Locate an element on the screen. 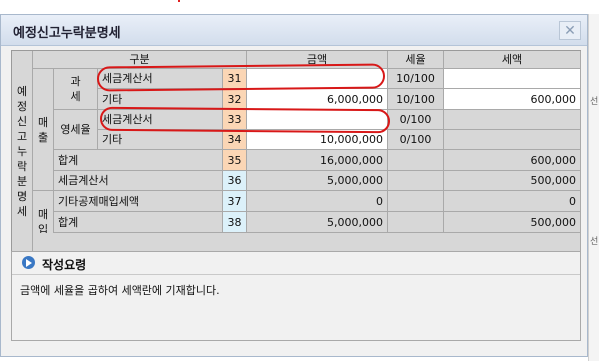 The height and width of the screenshot is (361, 599). row-code: 33 is located at coordinates (235, 120).